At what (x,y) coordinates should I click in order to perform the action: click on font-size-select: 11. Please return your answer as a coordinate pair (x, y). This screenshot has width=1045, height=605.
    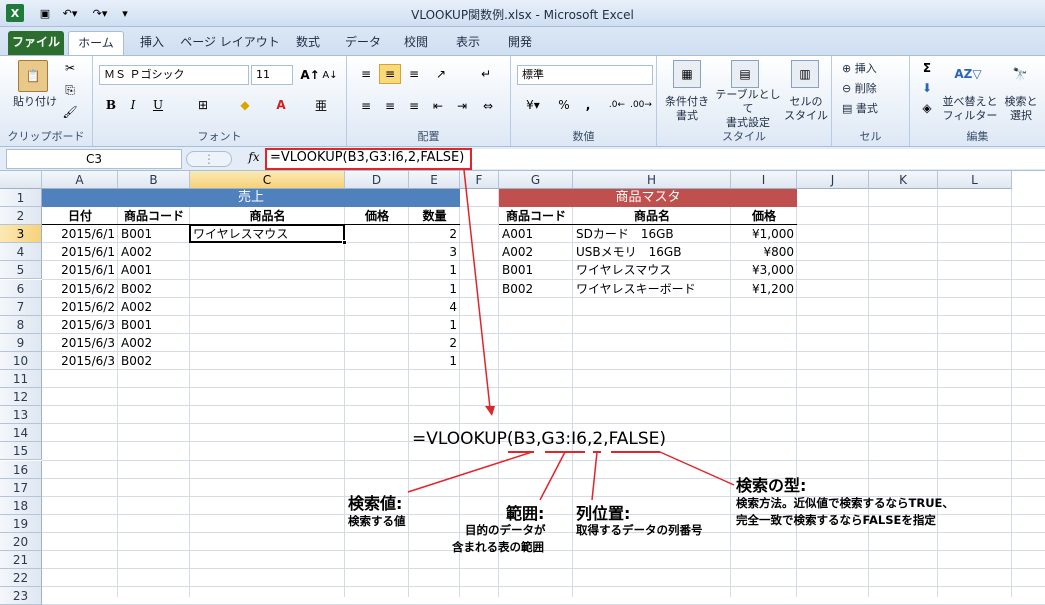
    Looking at the image, I should click on (272, 75).